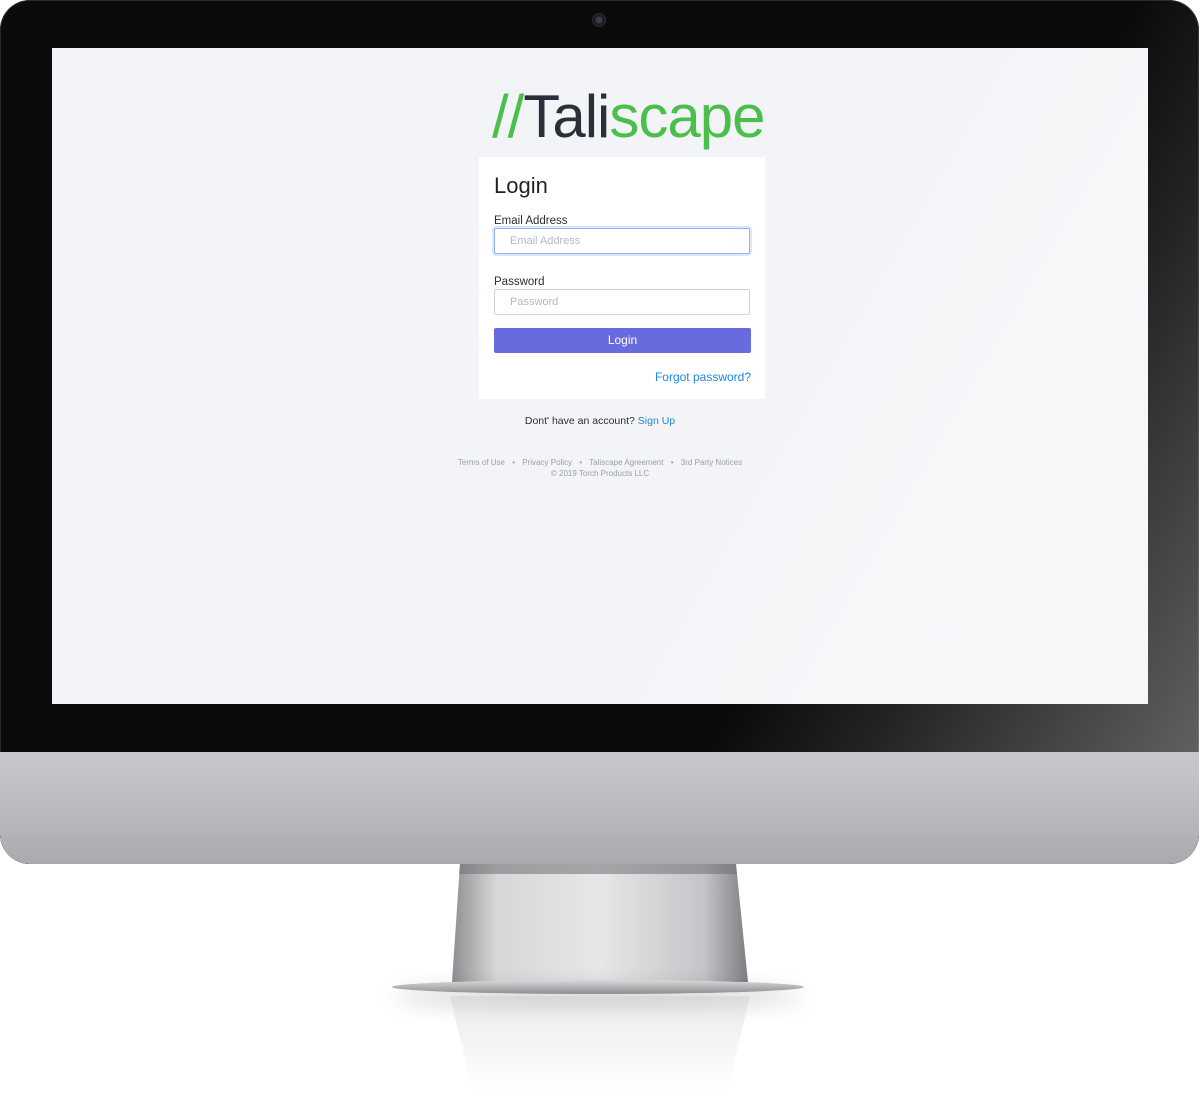 The width and height of the screenshot is (1200, 1101). I want to click on password-field, so click(622, 302).